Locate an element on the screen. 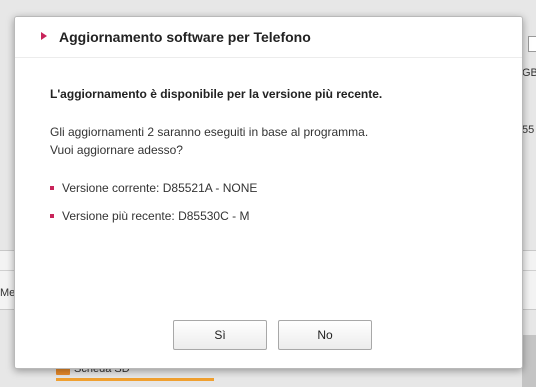 The width and height of the screenshot is (536, 387). background-storage-unit: GB is located at coordinates (529, 73).